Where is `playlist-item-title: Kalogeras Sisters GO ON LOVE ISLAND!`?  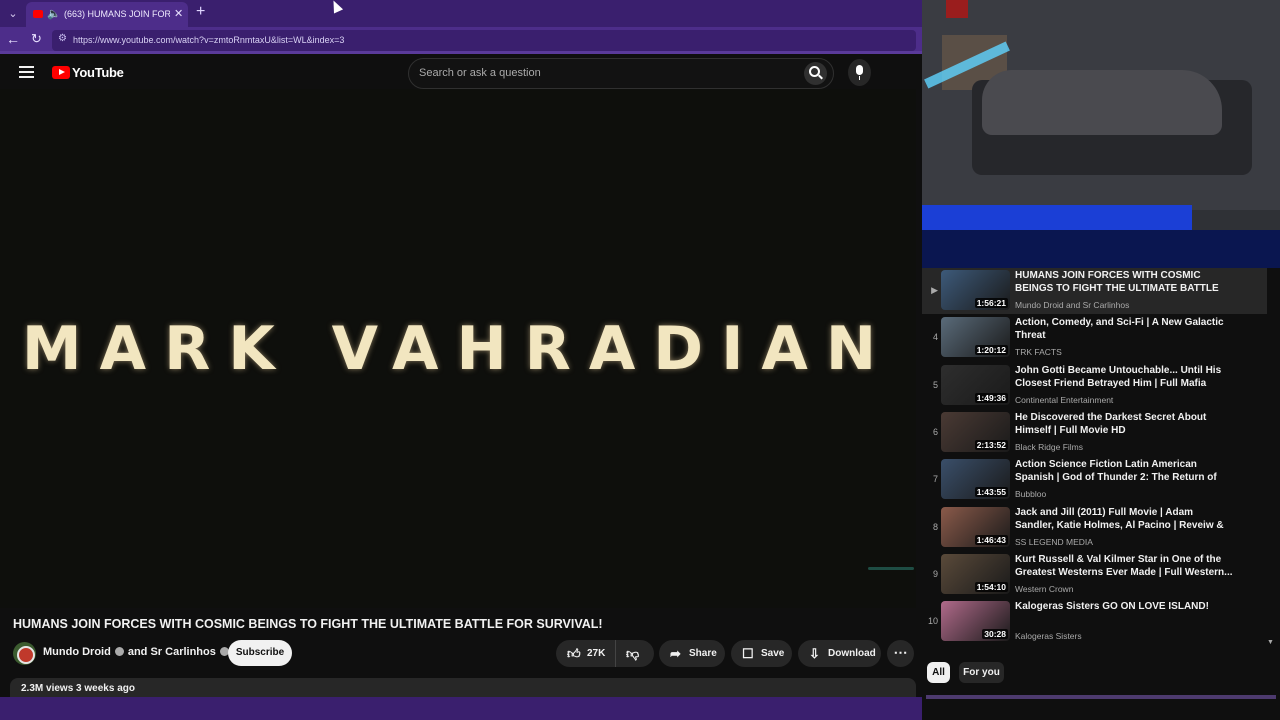 playlist-item-title: Kalogeras Sisters GO ON LOVE ISLAND! is located at coordinates (1124, 606).